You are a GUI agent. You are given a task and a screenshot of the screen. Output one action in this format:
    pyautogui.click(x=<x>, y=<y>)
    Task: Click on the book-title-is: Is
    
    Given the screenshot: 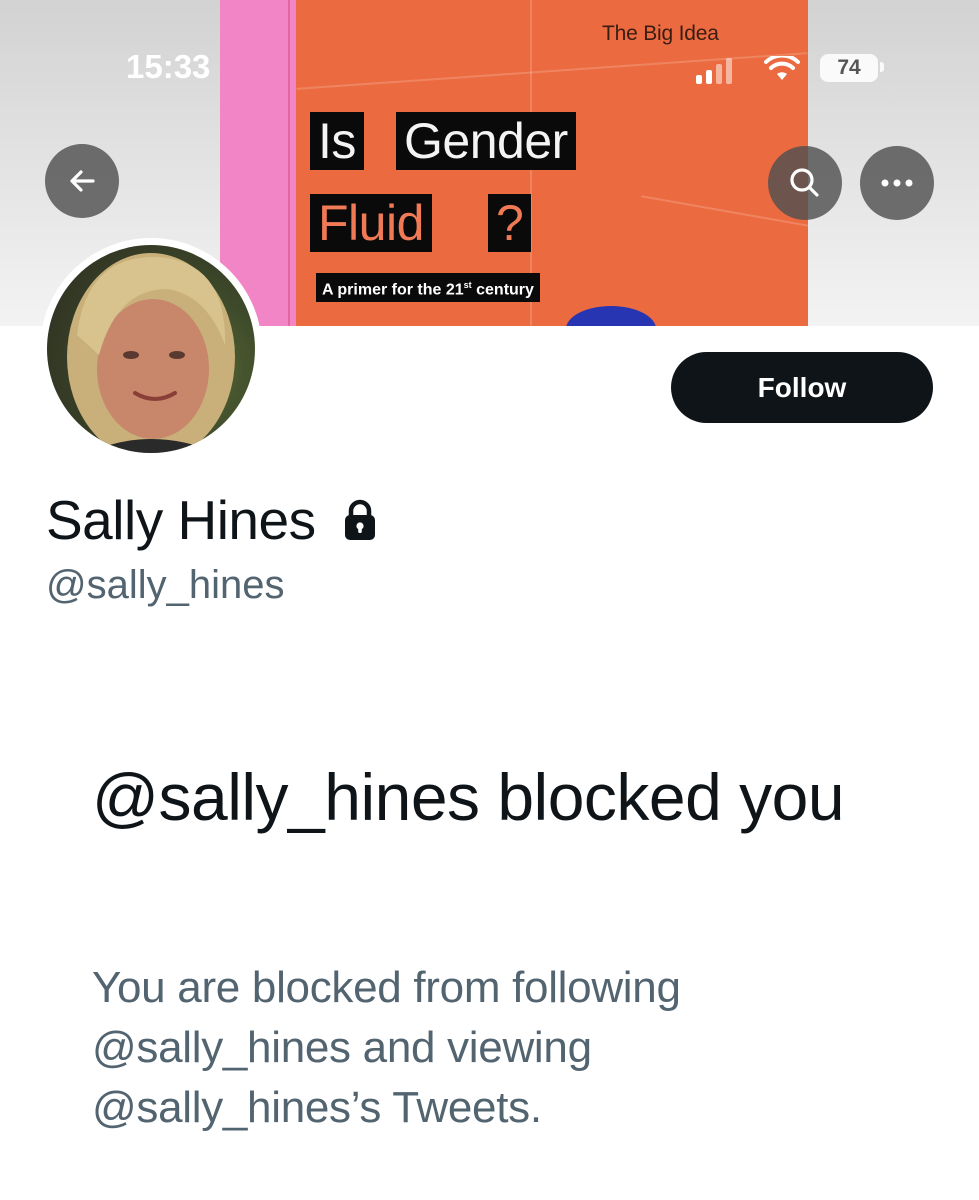 What is the action you would take?
    pyautogui.click(x=337, y=141)
    